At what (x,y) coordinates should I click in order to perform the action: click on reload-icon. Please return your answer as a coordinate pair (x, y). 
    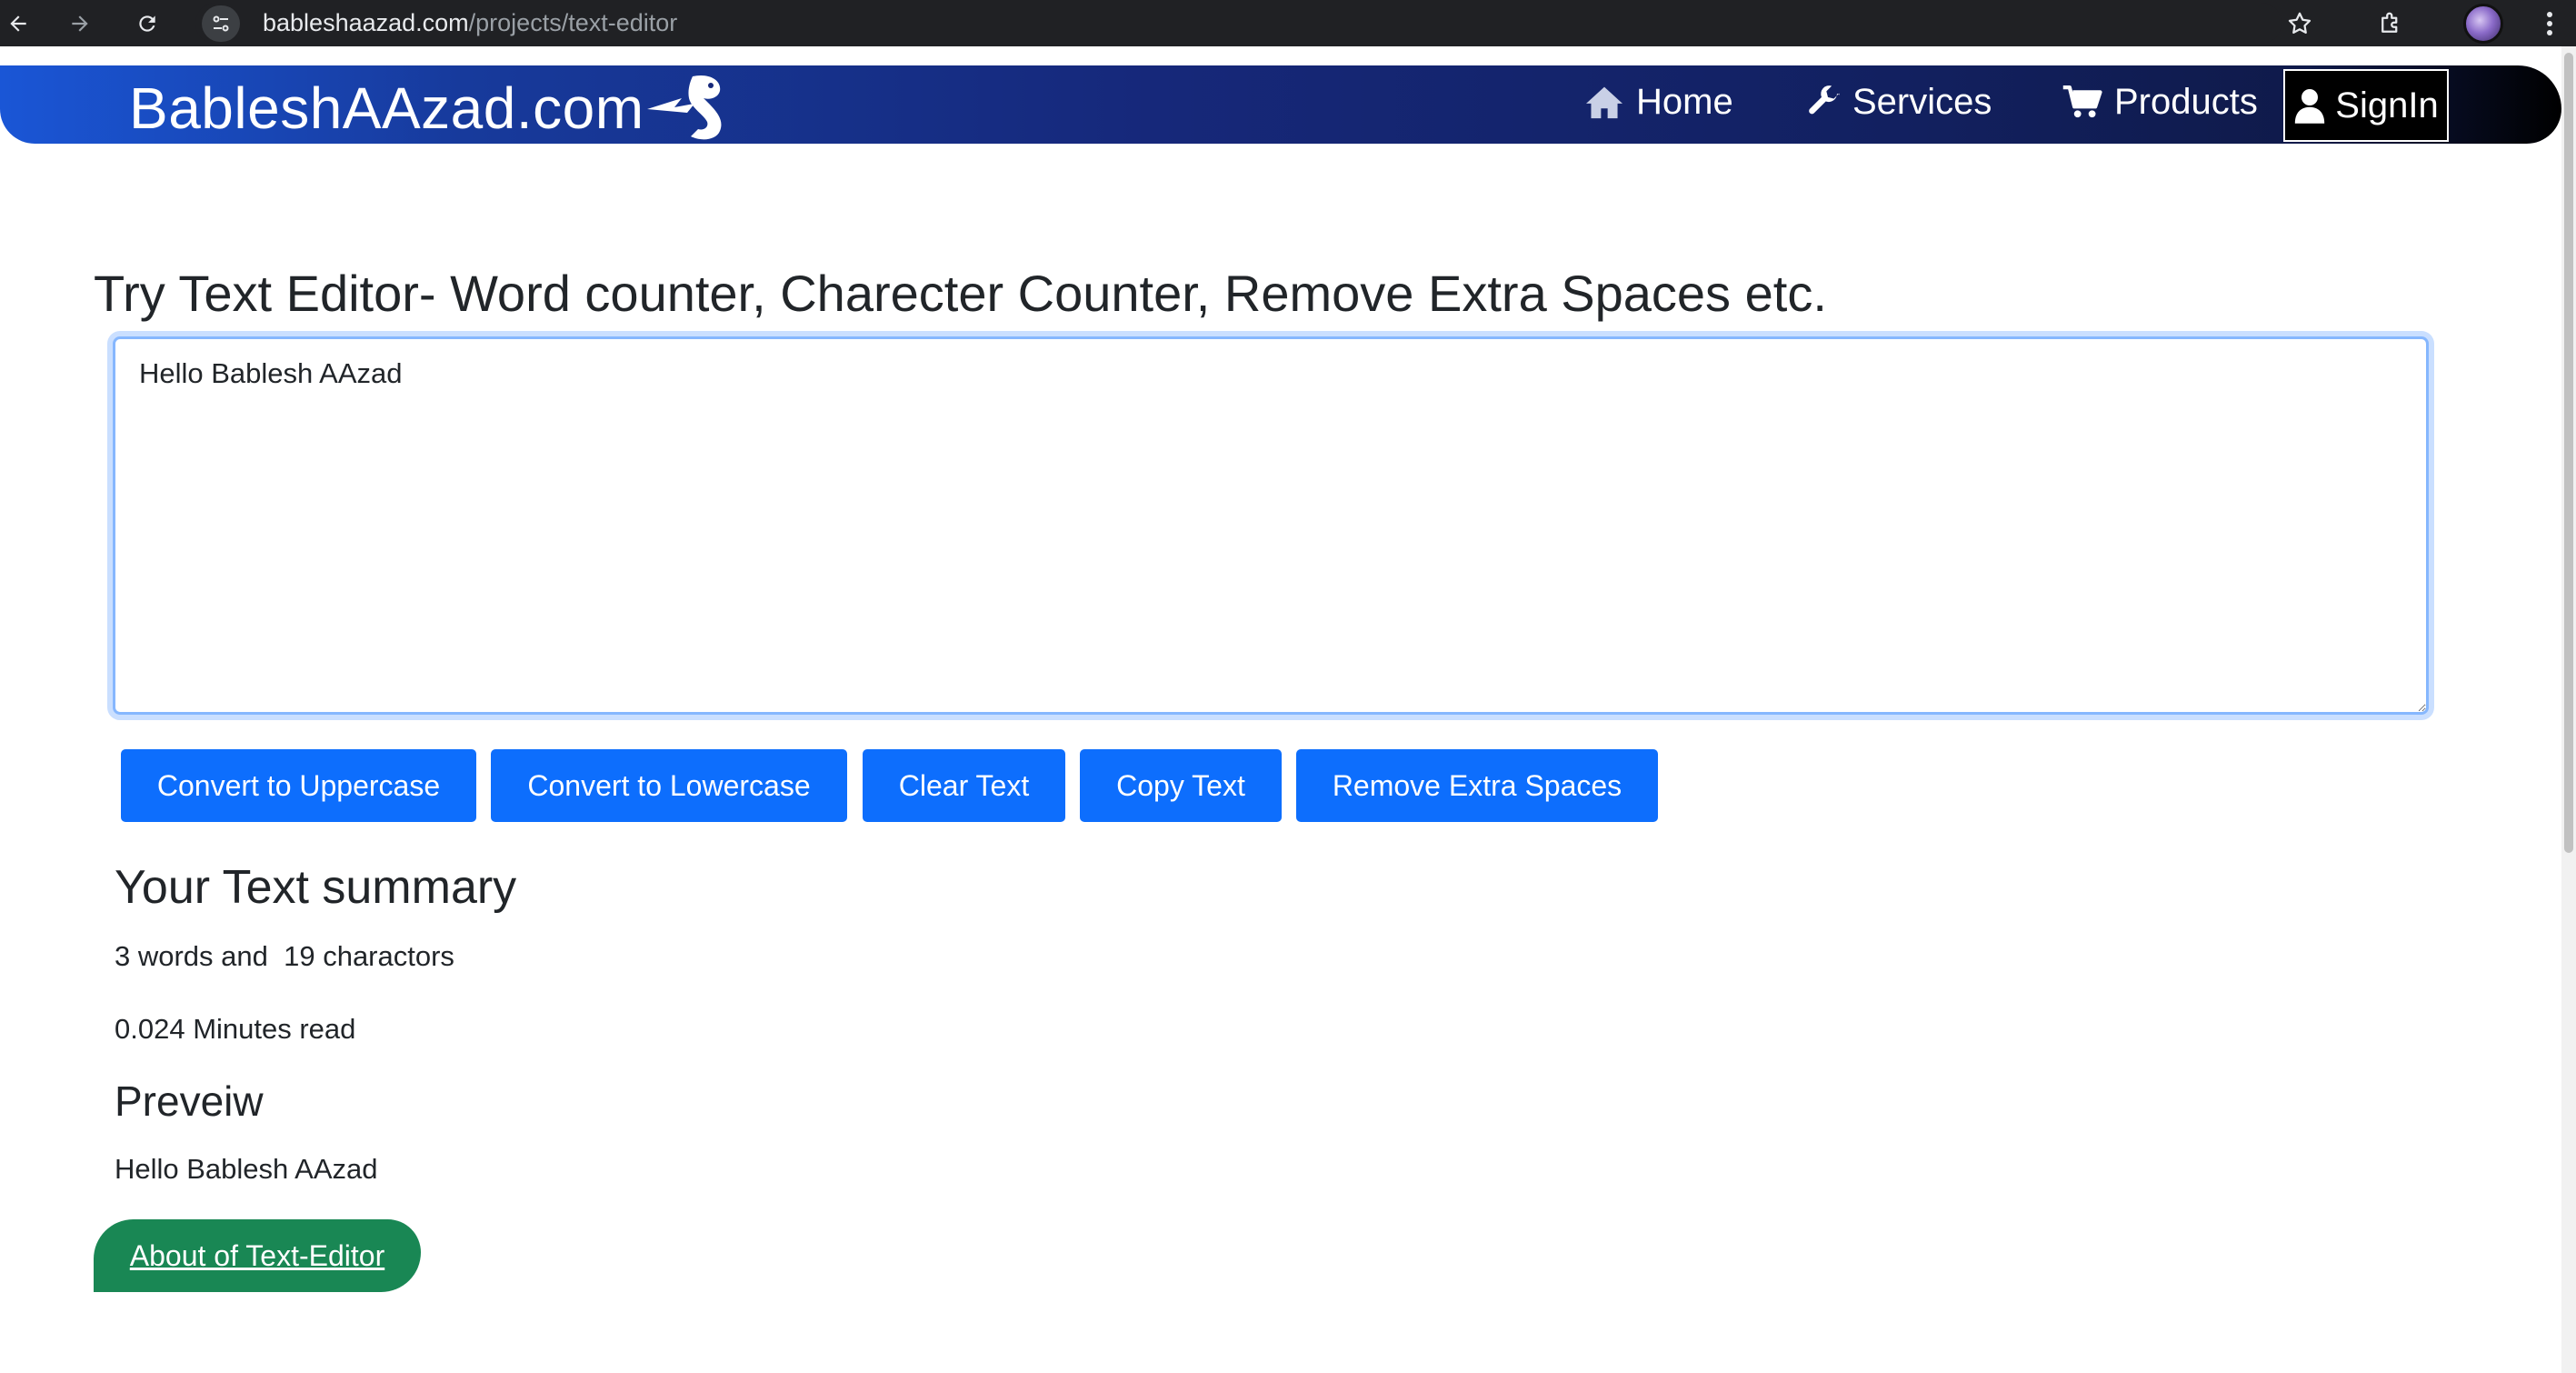
    Looking at the image, I should click on (147, 23).